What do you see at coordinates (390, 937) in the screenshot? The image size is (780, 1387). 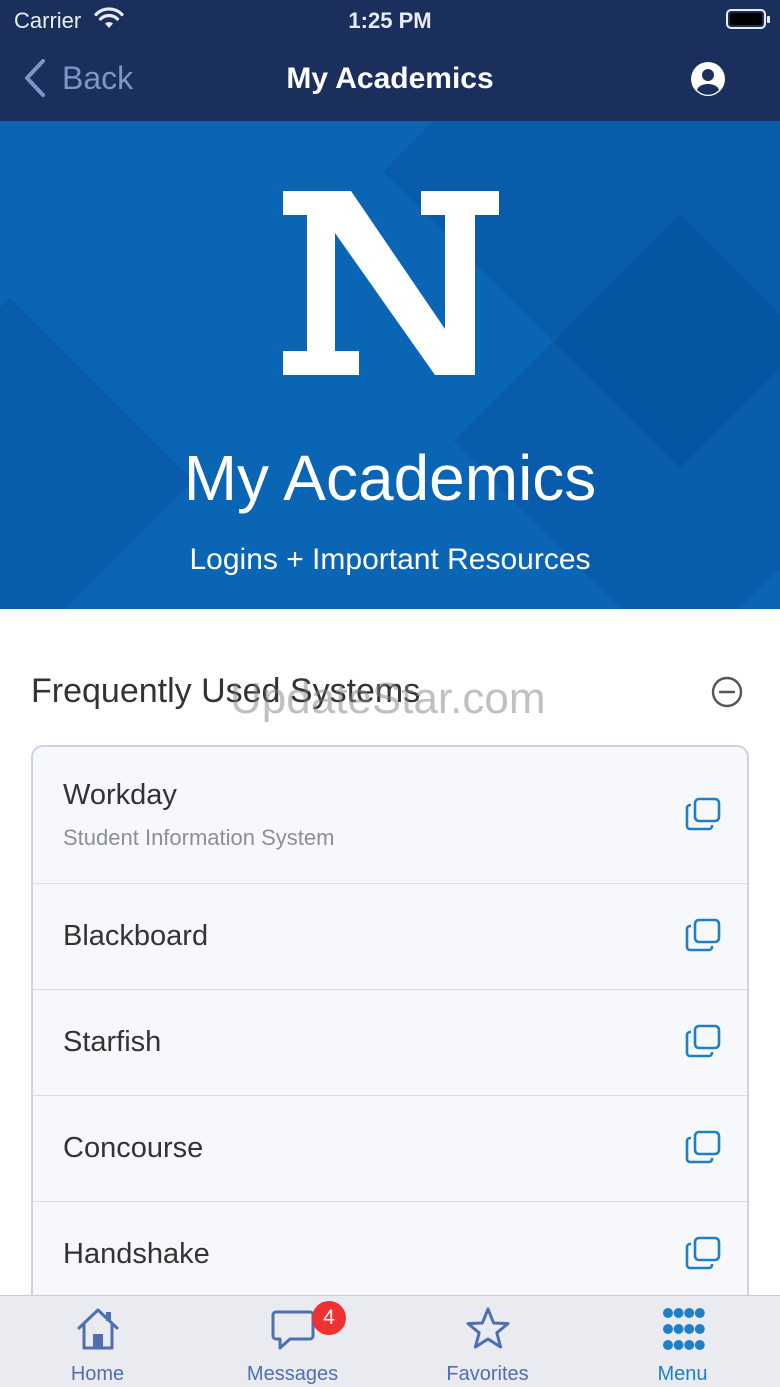 I see `list-item-blackboard: Blackboard` at bounding box center [390, 937].